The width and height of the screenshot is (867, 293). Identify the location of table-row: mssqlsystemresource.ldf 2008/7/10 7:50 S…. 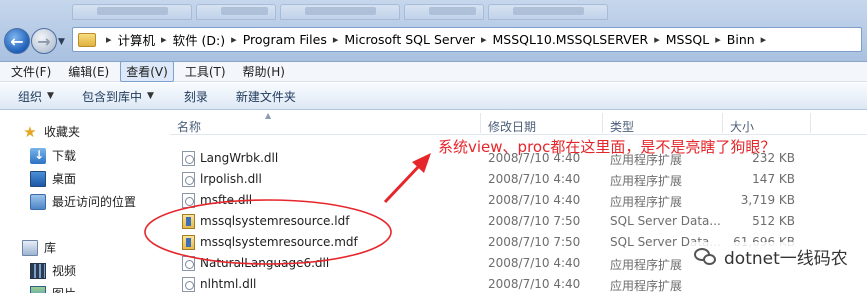
(518, 221).